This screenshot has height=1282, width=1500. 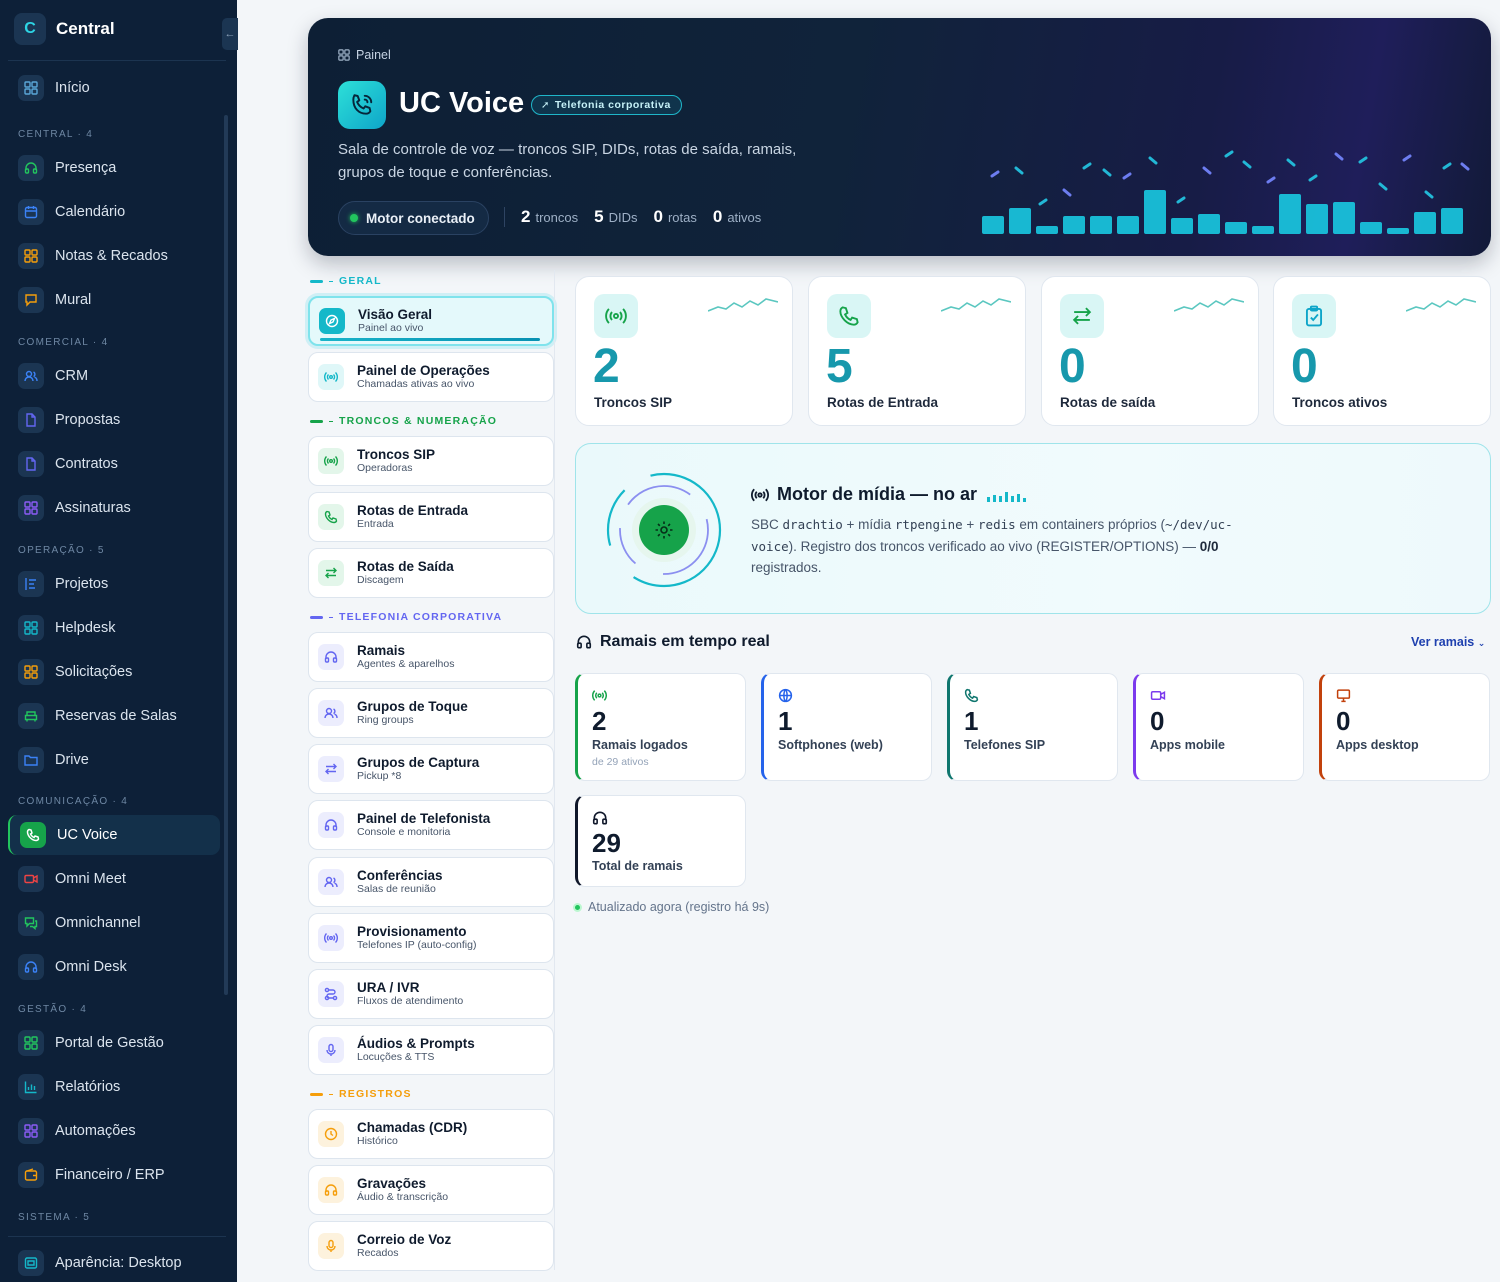 What do you see at coordinates (431, 769) in the screenshot?
I see `subnav-item-grupos-captura: Grupos de Captura Pickup *8` at bounding box center [431, 769].